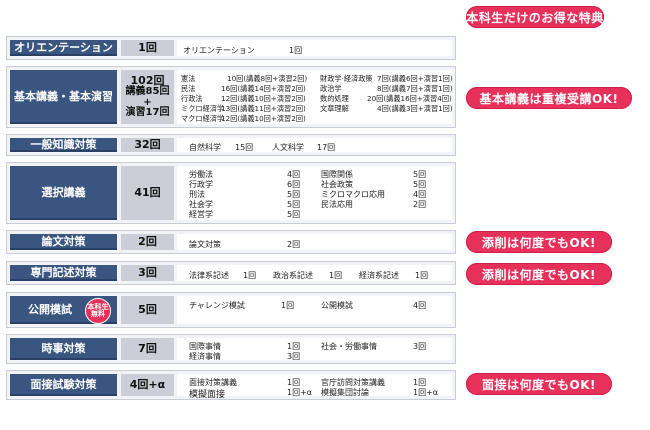 This screenshot has height=430, width=650. Describe the element at coordinates (63, 97) in the screenshot. I see `row-label: 基本講義・基本演習` at that location.